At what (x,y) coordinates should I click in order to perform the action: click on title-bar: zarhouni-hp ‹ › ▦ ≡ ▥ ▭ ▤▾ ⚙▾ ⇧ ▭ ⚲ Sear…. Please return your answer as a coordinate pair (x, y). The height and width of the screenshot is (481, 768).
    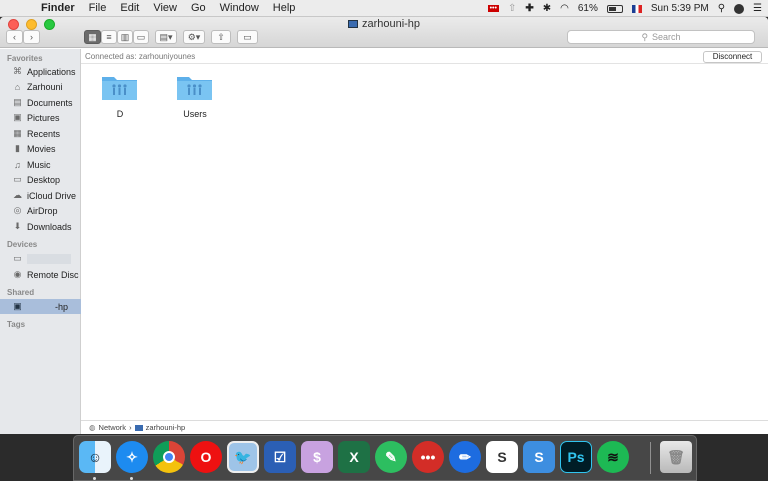
    Looking at the image, I should click on (384, 32).